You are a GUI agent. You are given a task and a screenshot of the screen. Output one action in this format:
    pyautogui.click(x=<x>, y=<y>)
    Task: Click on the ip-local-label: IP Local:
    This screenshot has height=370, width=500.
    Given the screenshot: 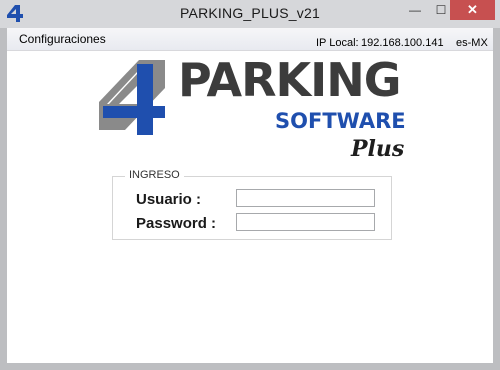 What is the action you would take?
    pyautogui.click(x=337, y=43)
    